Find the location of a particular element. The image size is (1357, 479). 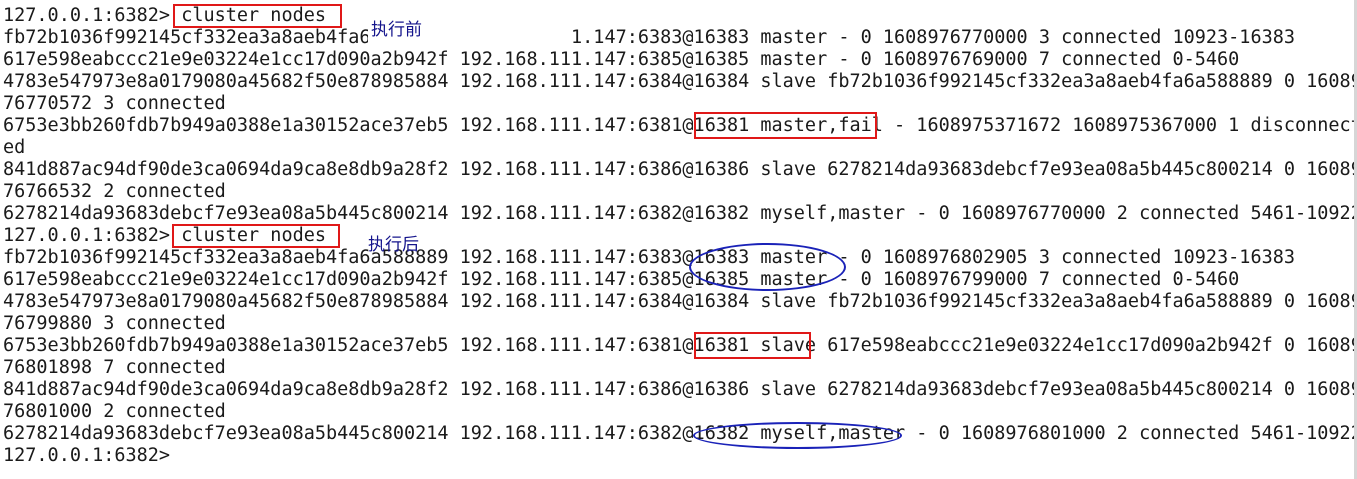

highlight-box-command-after is located at coordinates (256, 236).